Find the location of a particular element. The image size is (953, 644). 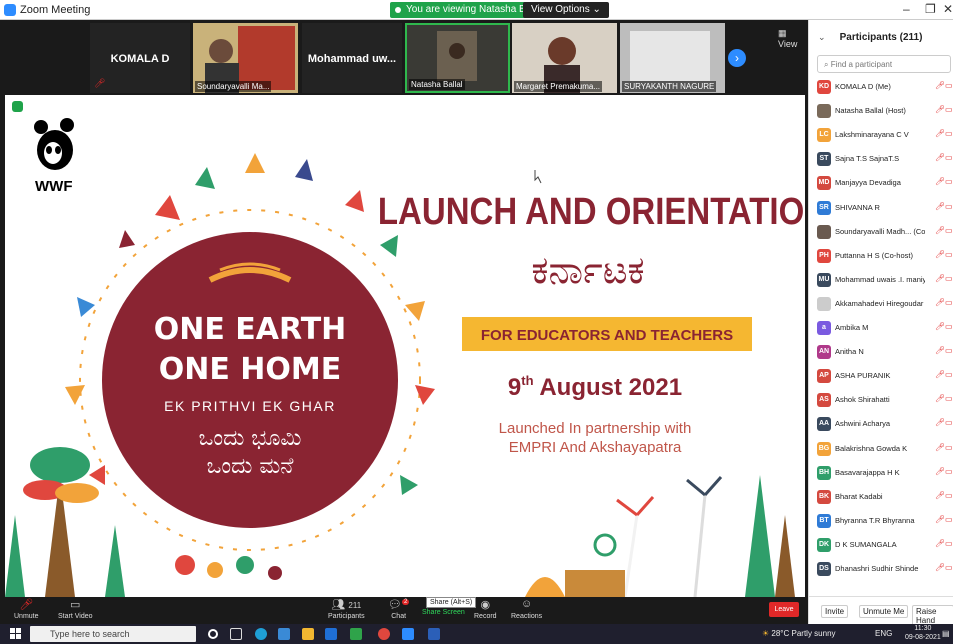

participants-title: Participants (211) is located at coordinates (881, 37).